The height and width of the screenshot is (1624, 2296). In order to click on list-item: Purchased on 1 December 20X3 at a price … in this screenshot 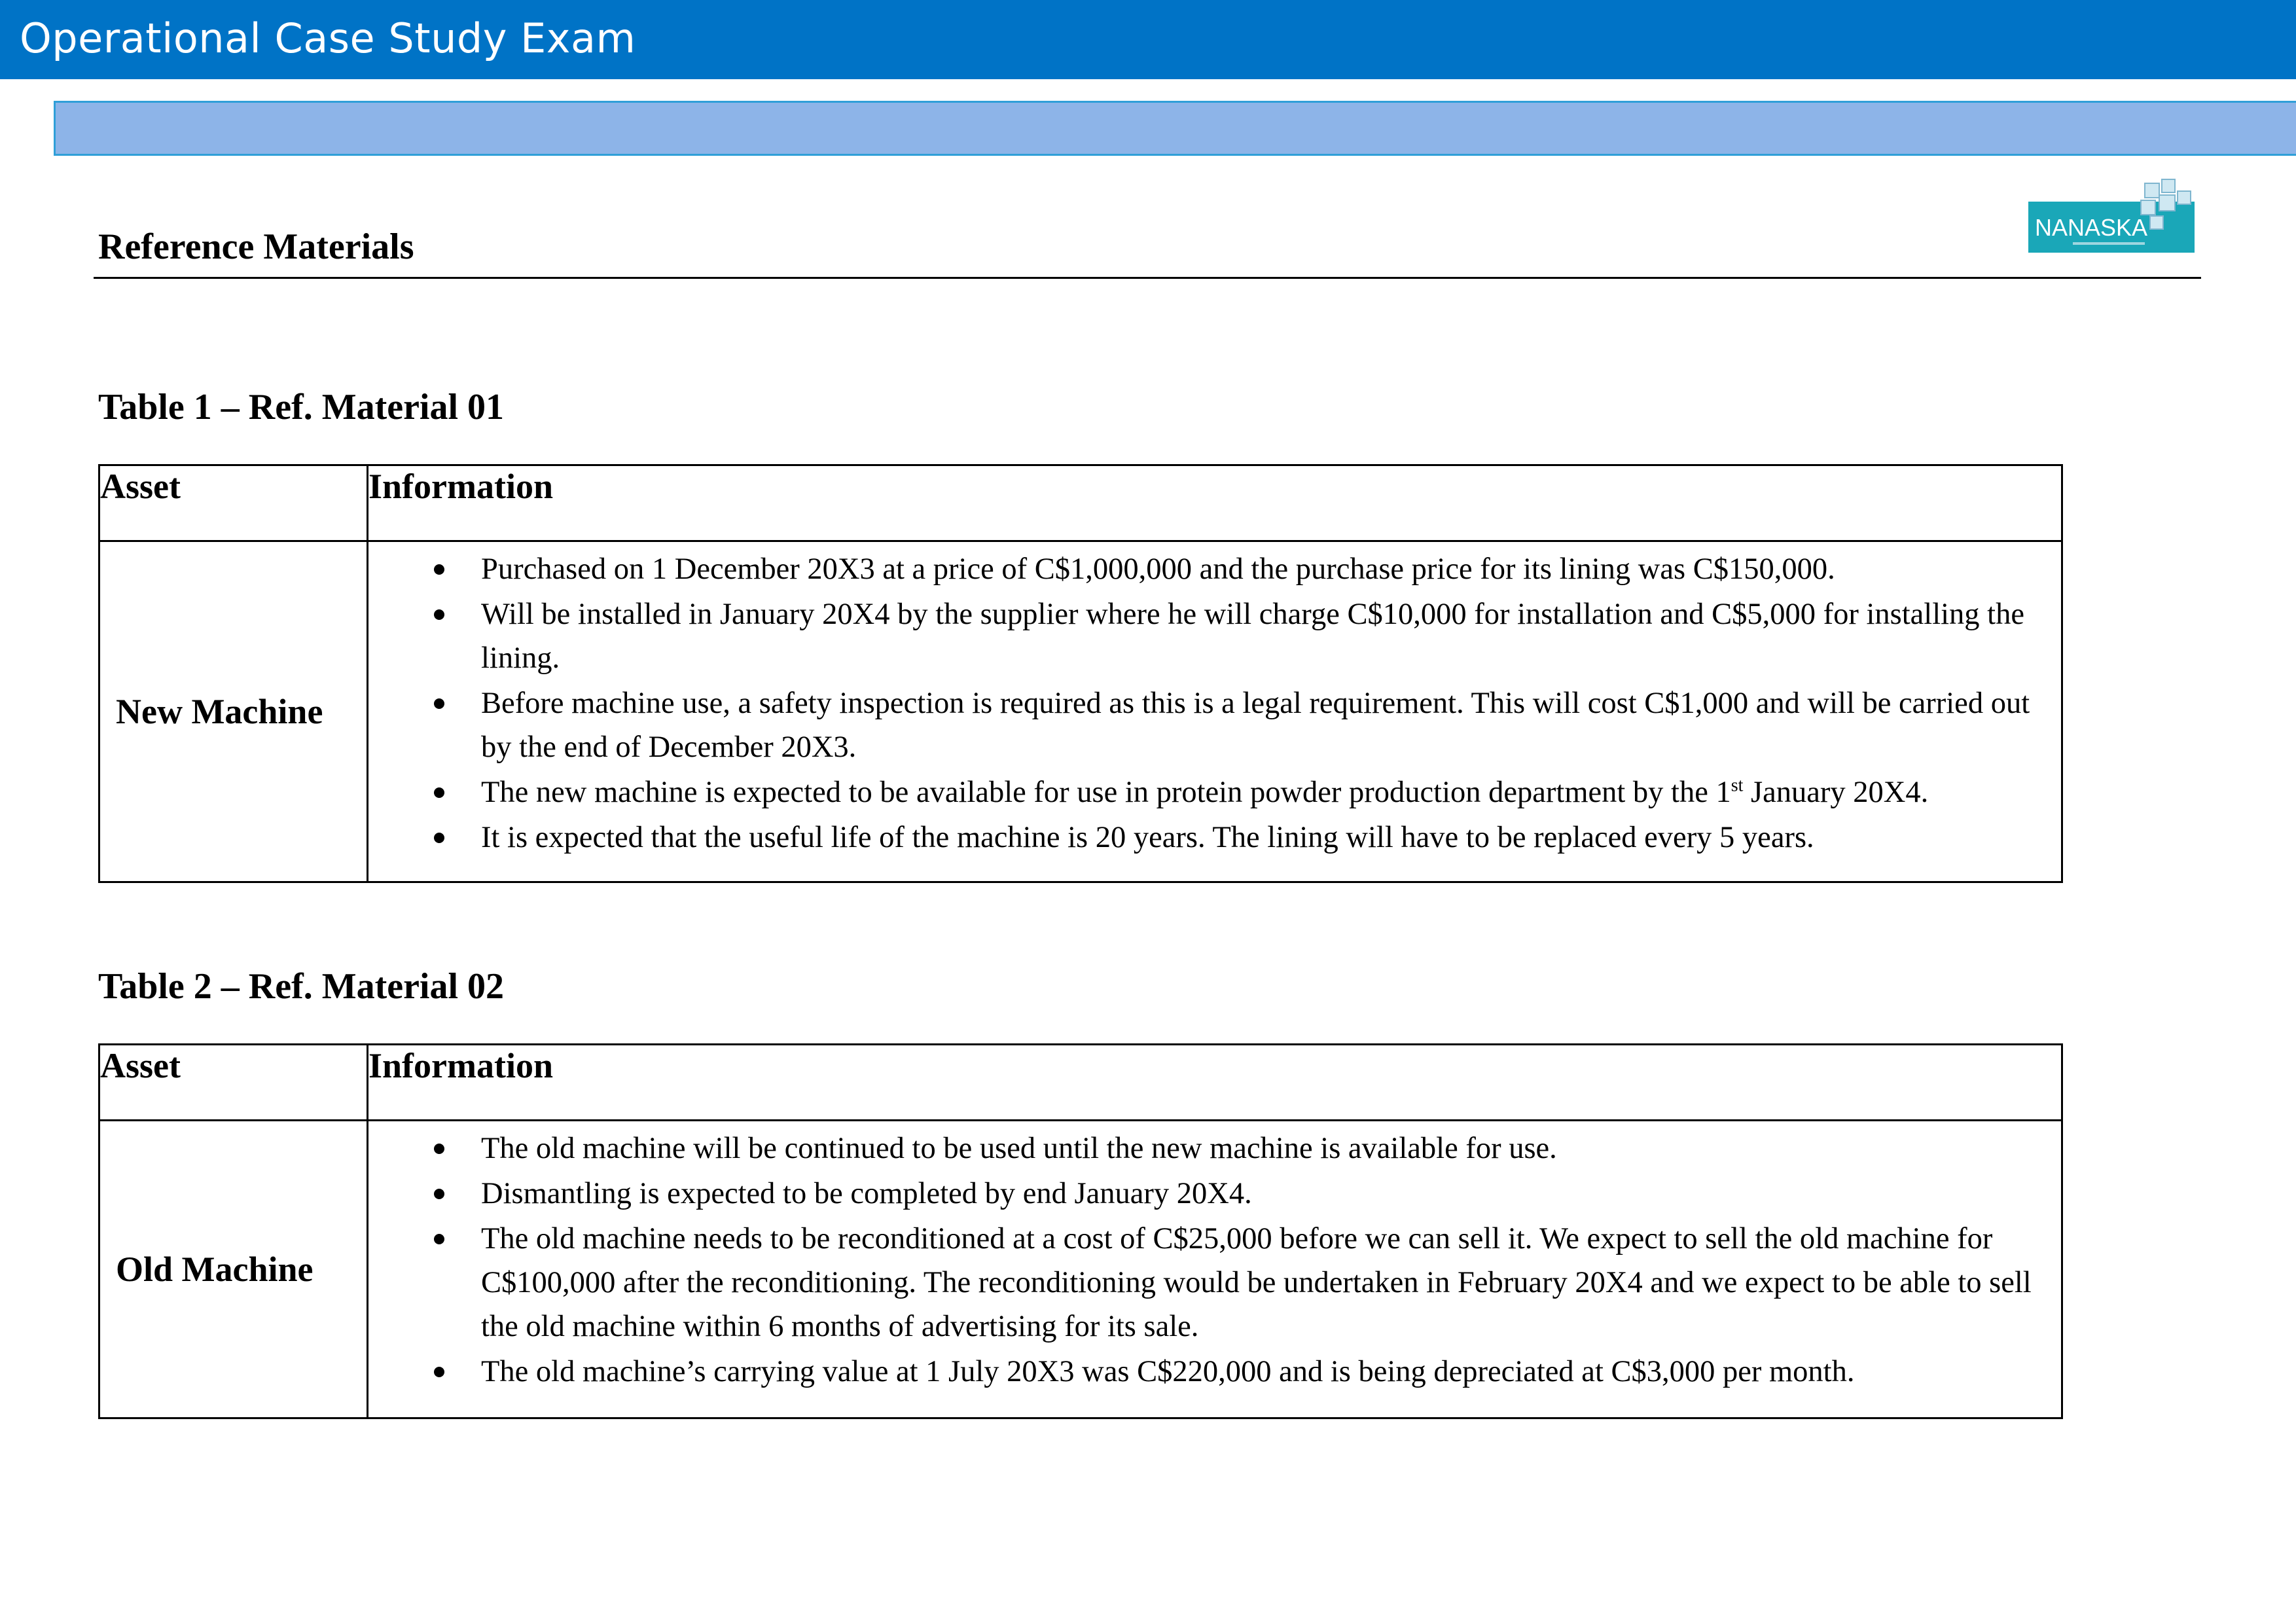, I will do `click(1204, 569)`.